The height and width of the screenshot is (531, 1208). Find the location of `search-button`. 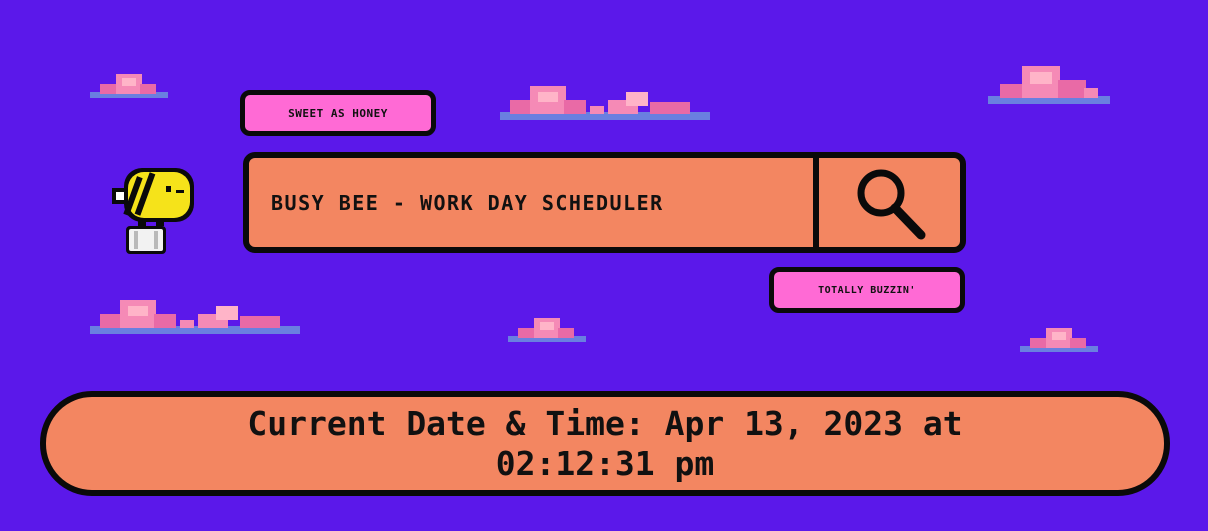

search-button is located at coordinates (889, 202).